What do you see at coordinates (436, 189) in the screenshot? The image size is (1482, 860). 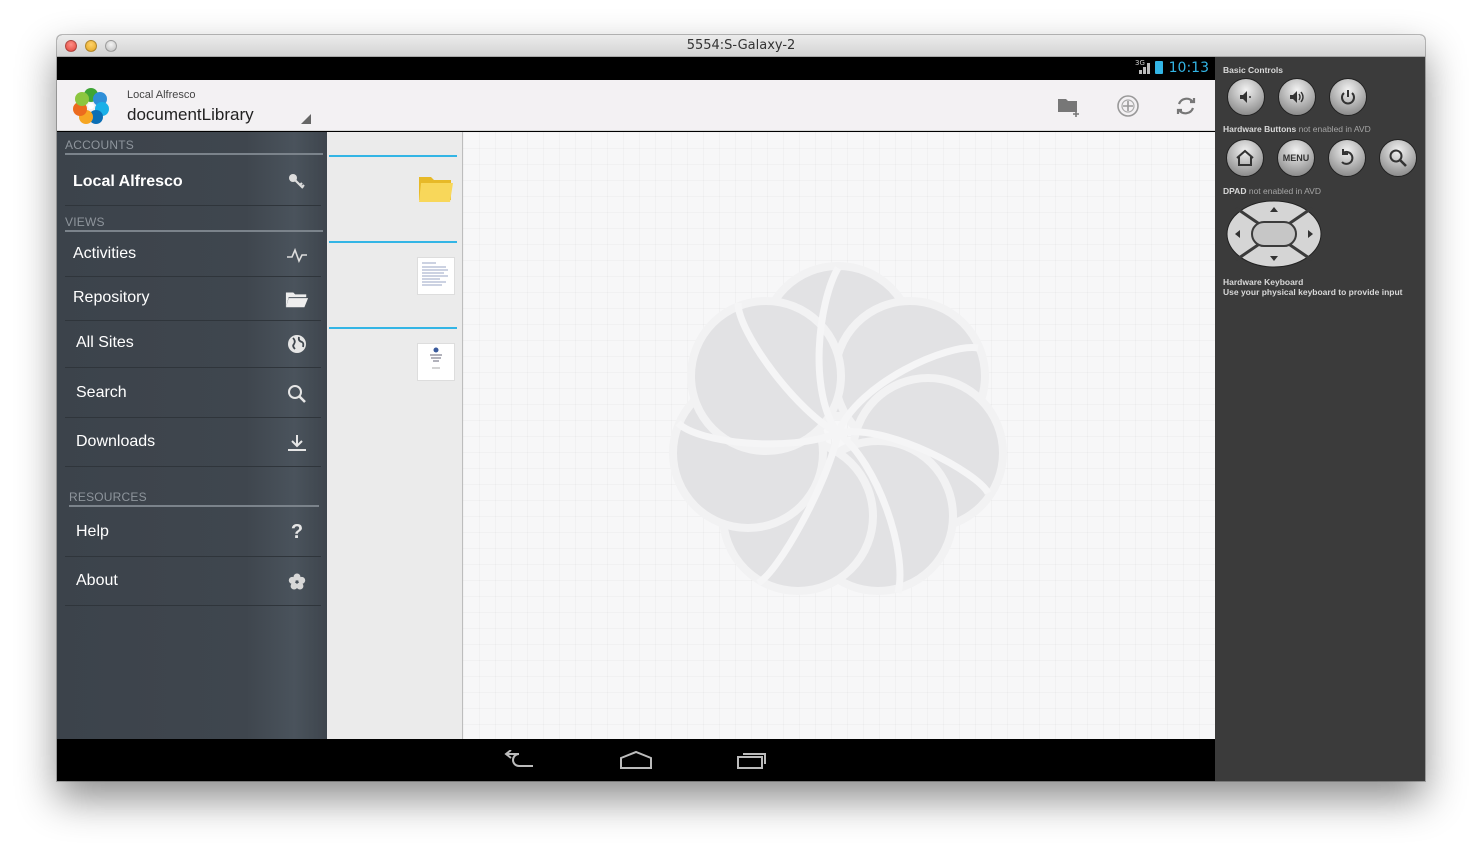 I see `folder-icon` at bounding box center [436, 189].